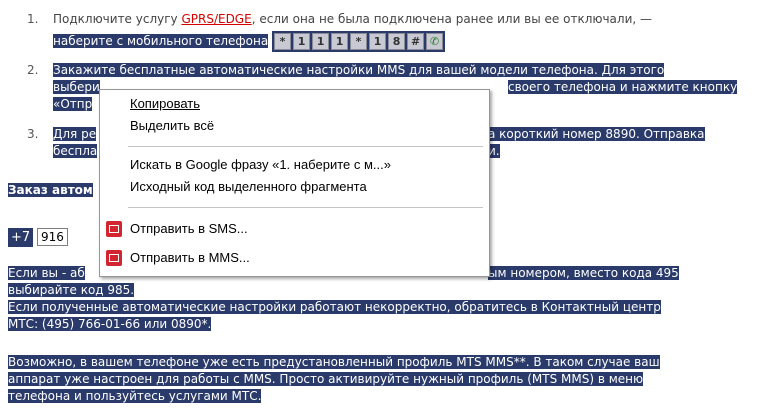  I want to click on menu-item-copy-label: Копировать, so click(165, 103).